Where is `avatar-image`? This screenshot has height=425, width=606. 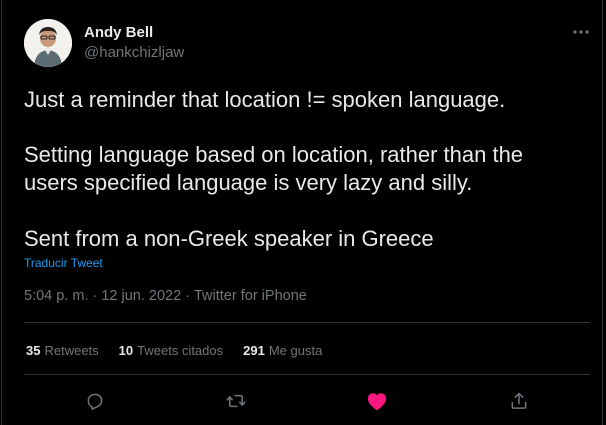 avatar-image is located at coordinates (48, 43).